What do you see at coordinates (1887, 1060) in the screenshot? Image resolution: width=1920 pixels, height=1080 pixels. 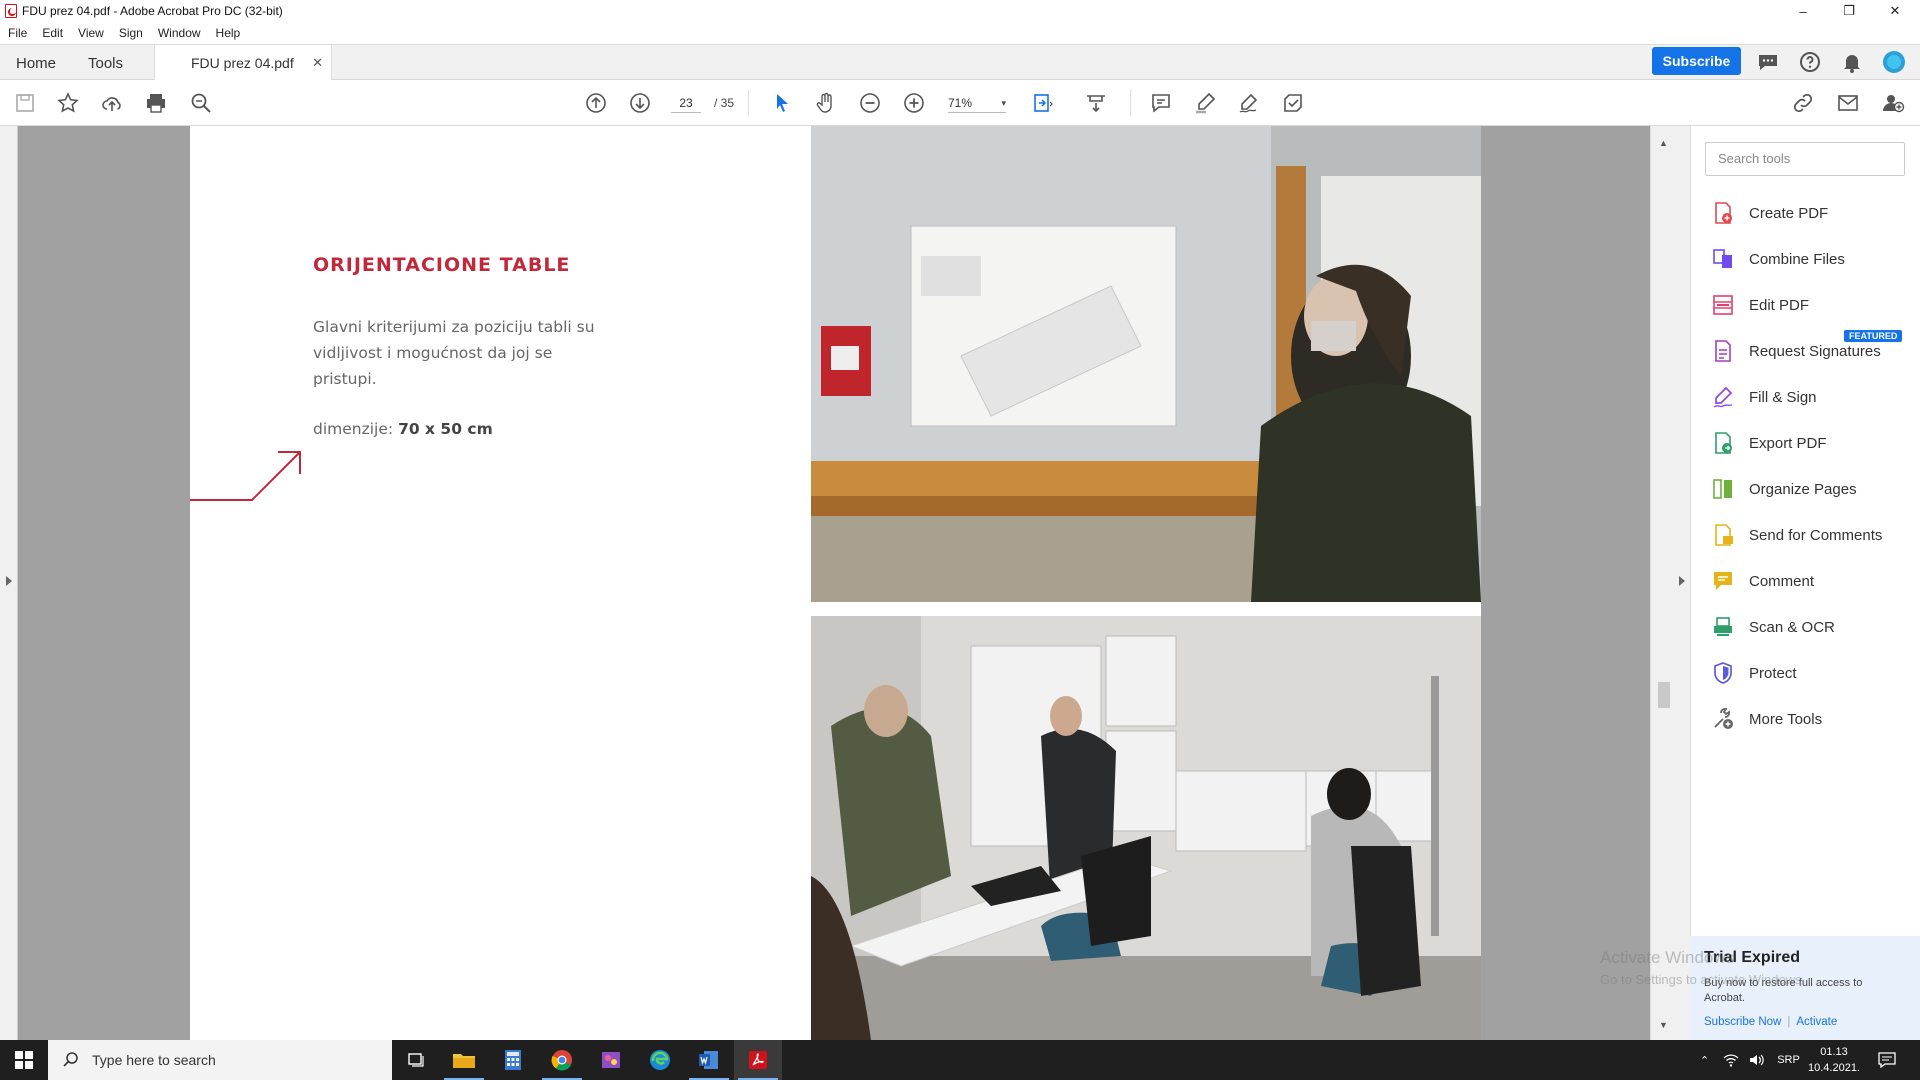 I see `notification-center-icon` at bounding box center [1887, 1060].